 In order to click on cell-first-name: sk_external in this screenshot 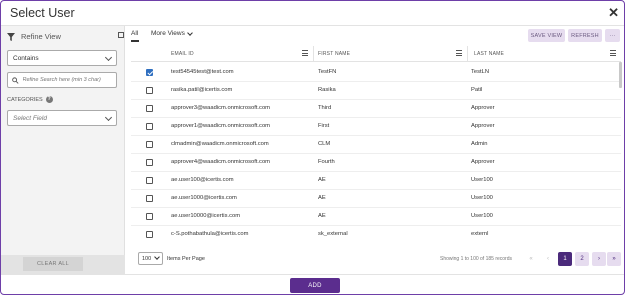, I will do `click(333, 234)`.